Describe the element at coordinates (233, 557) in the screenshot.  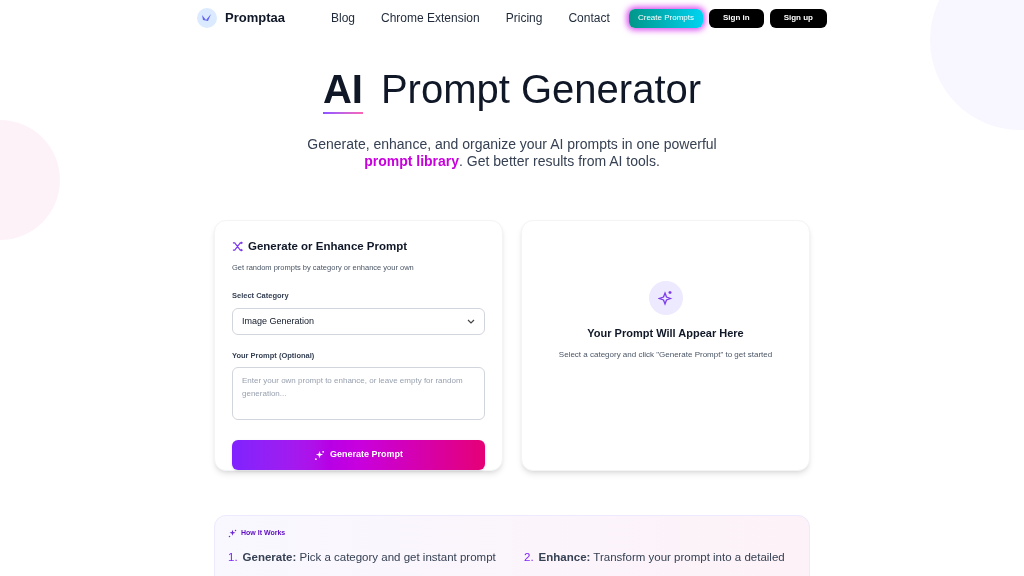
I see `step-number: 1.` at that location.